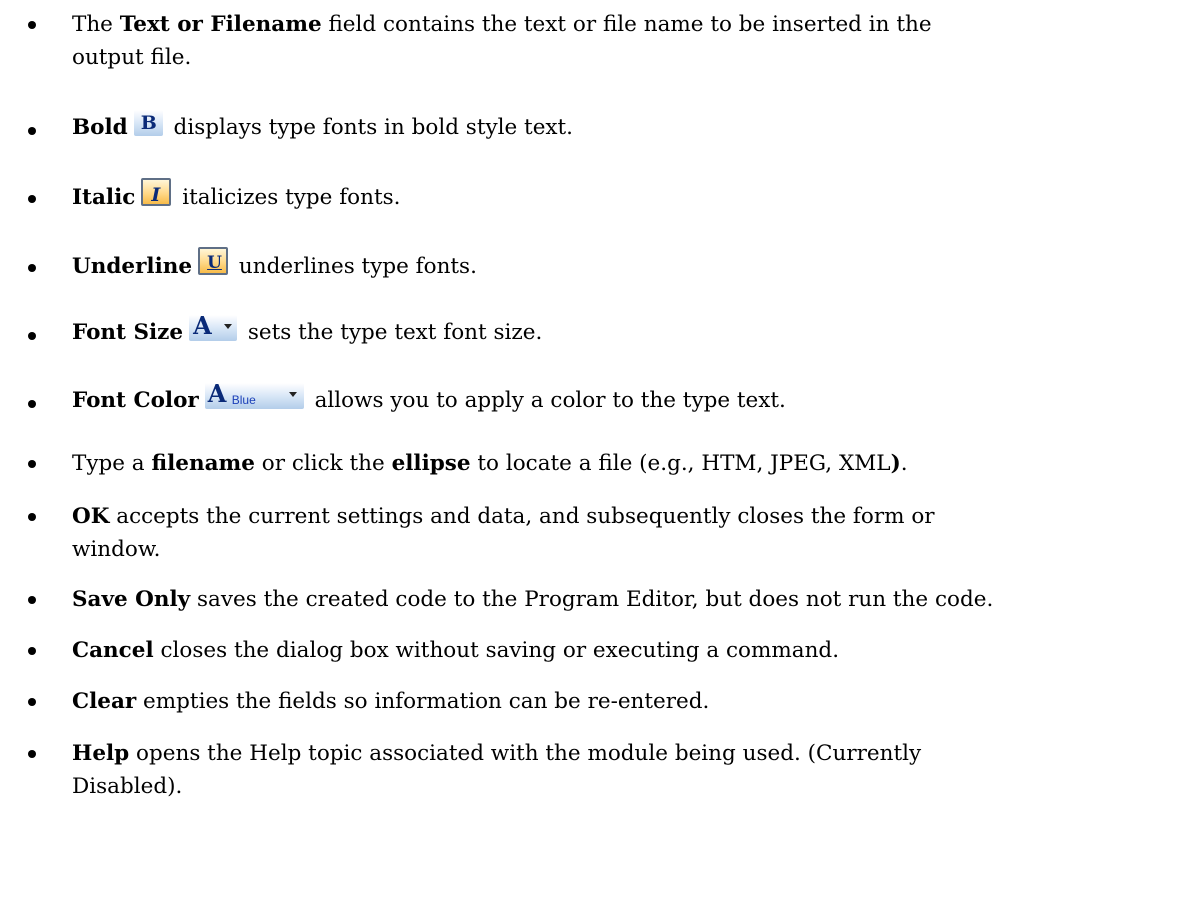  Describe the element at coordinates (220, 24) in the screenshot. I see `term-text-or-filename: Text or Filename` at that location.